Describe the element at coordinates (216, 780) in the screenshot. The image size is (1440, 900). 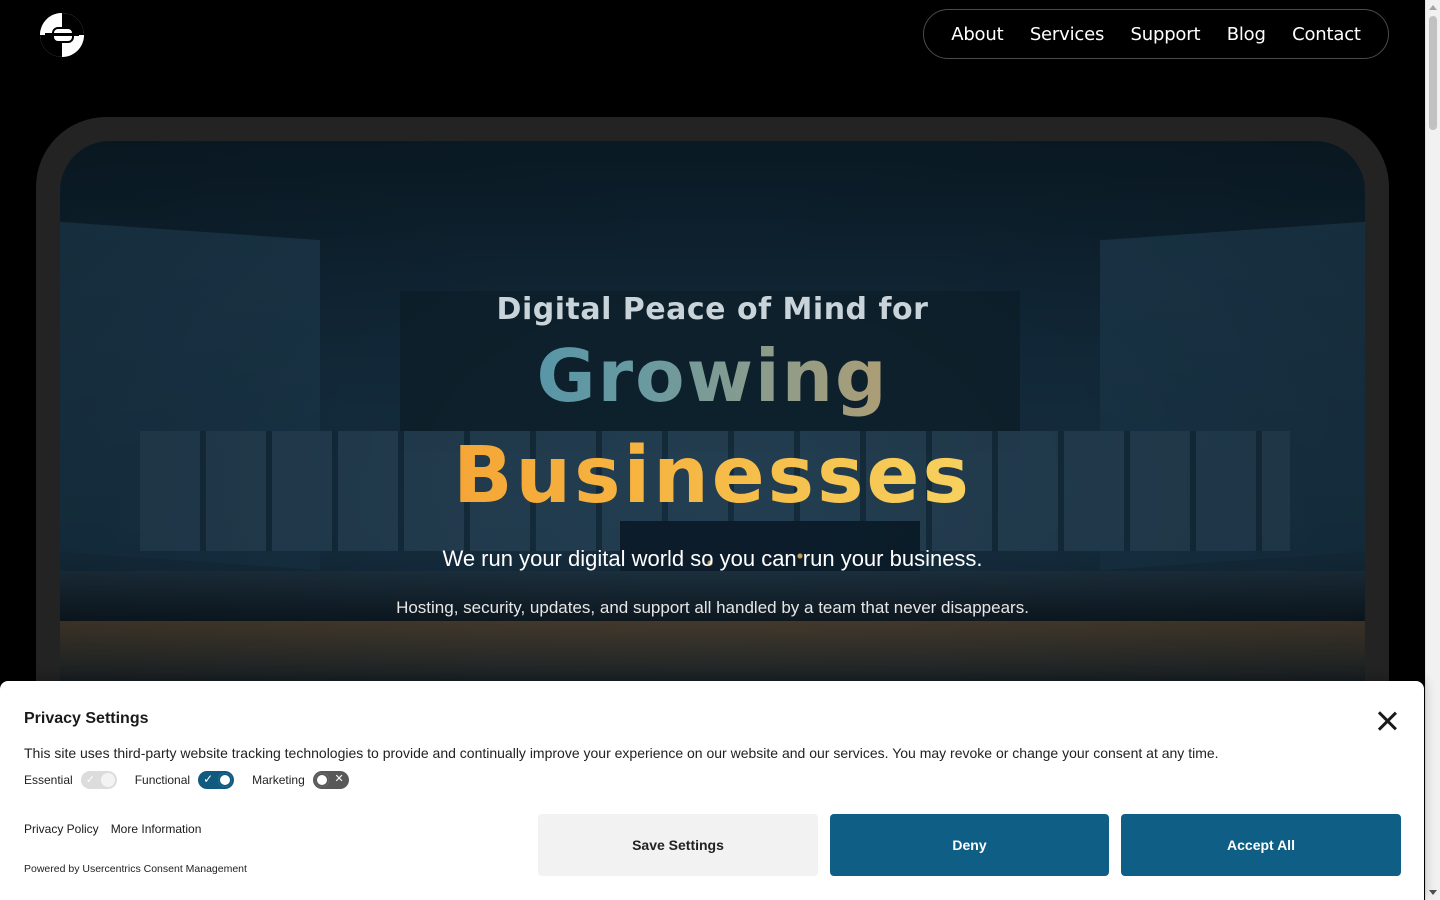
I see `functional-switch: ✓` at that location.